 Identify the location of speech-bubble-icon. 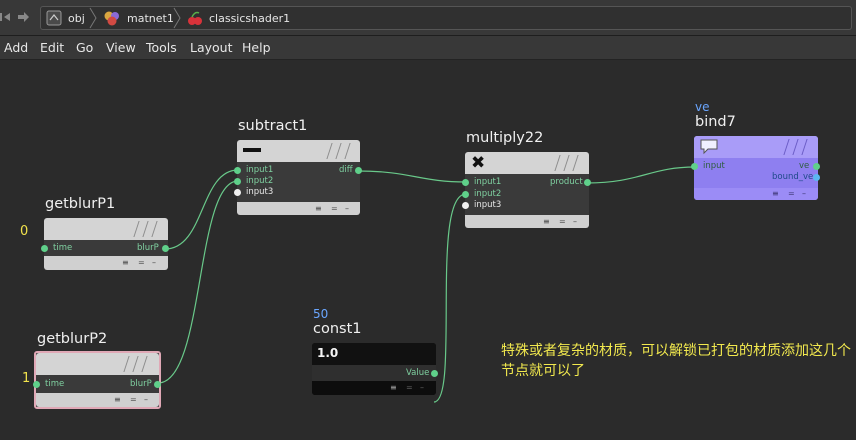
(709, 147).